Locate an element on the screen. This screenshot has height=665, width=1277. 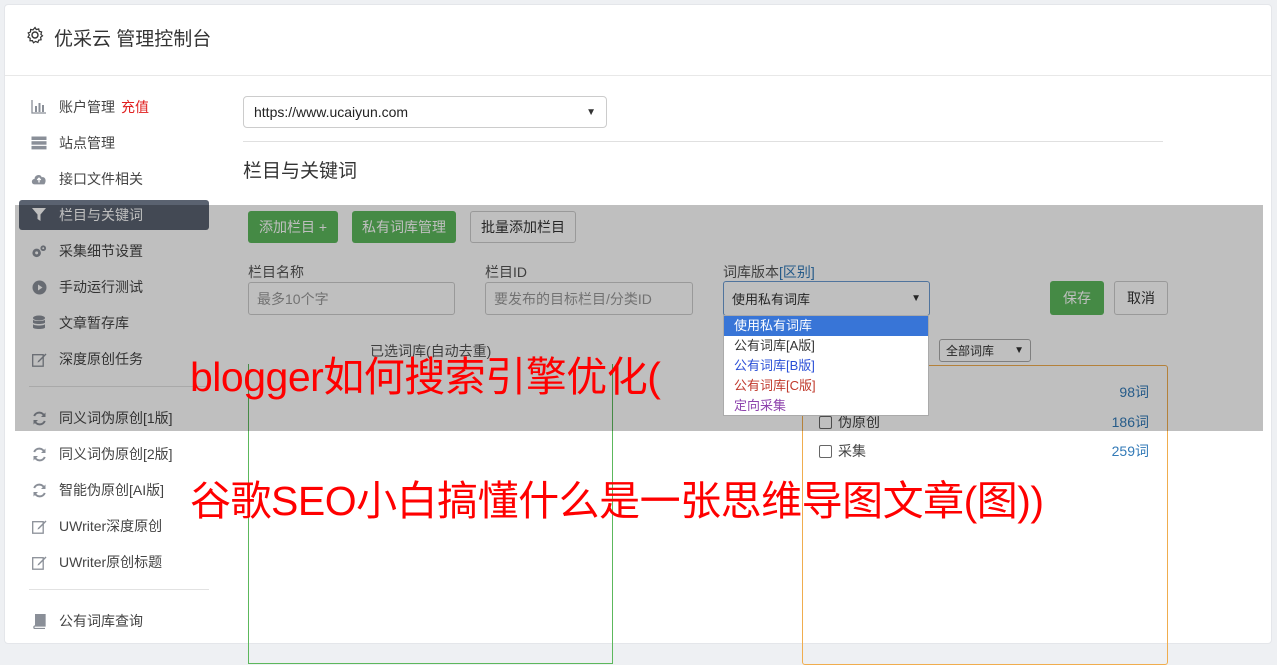
lexicon-row: 采集 259词 is located at coordinates (984, 451).